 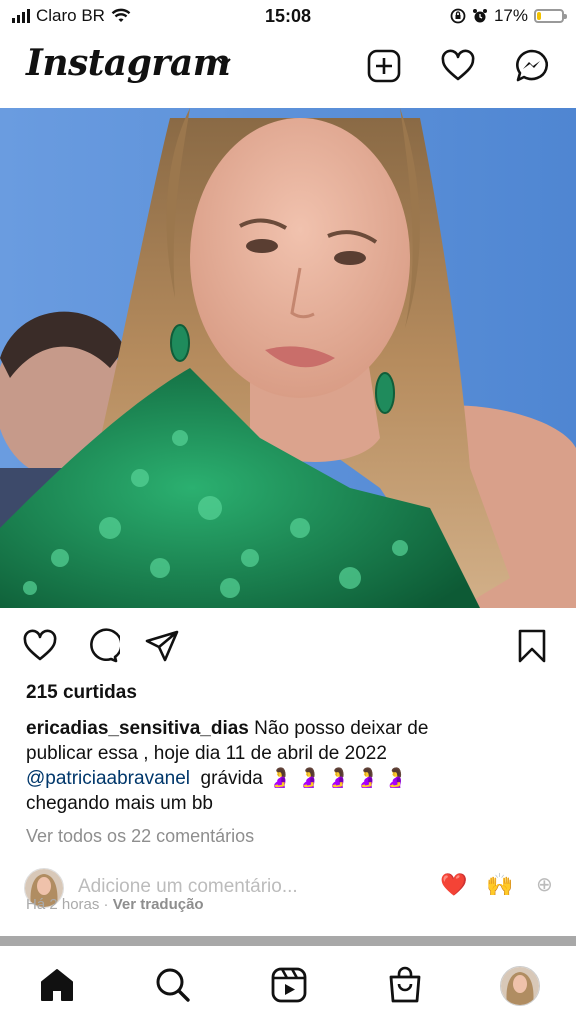 I want to click on post-meta: Há 2 horas · Ver tradução, so click(x=115, y=904).